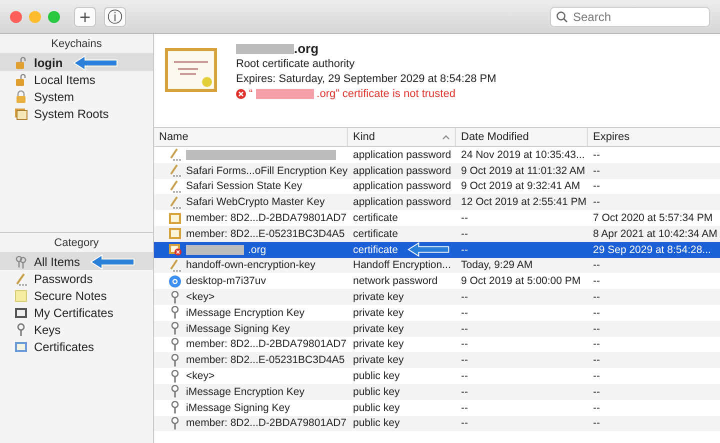 This screenshot has height=443, width=720. I want to click on column-header: Date Modified, so click(522, 137).